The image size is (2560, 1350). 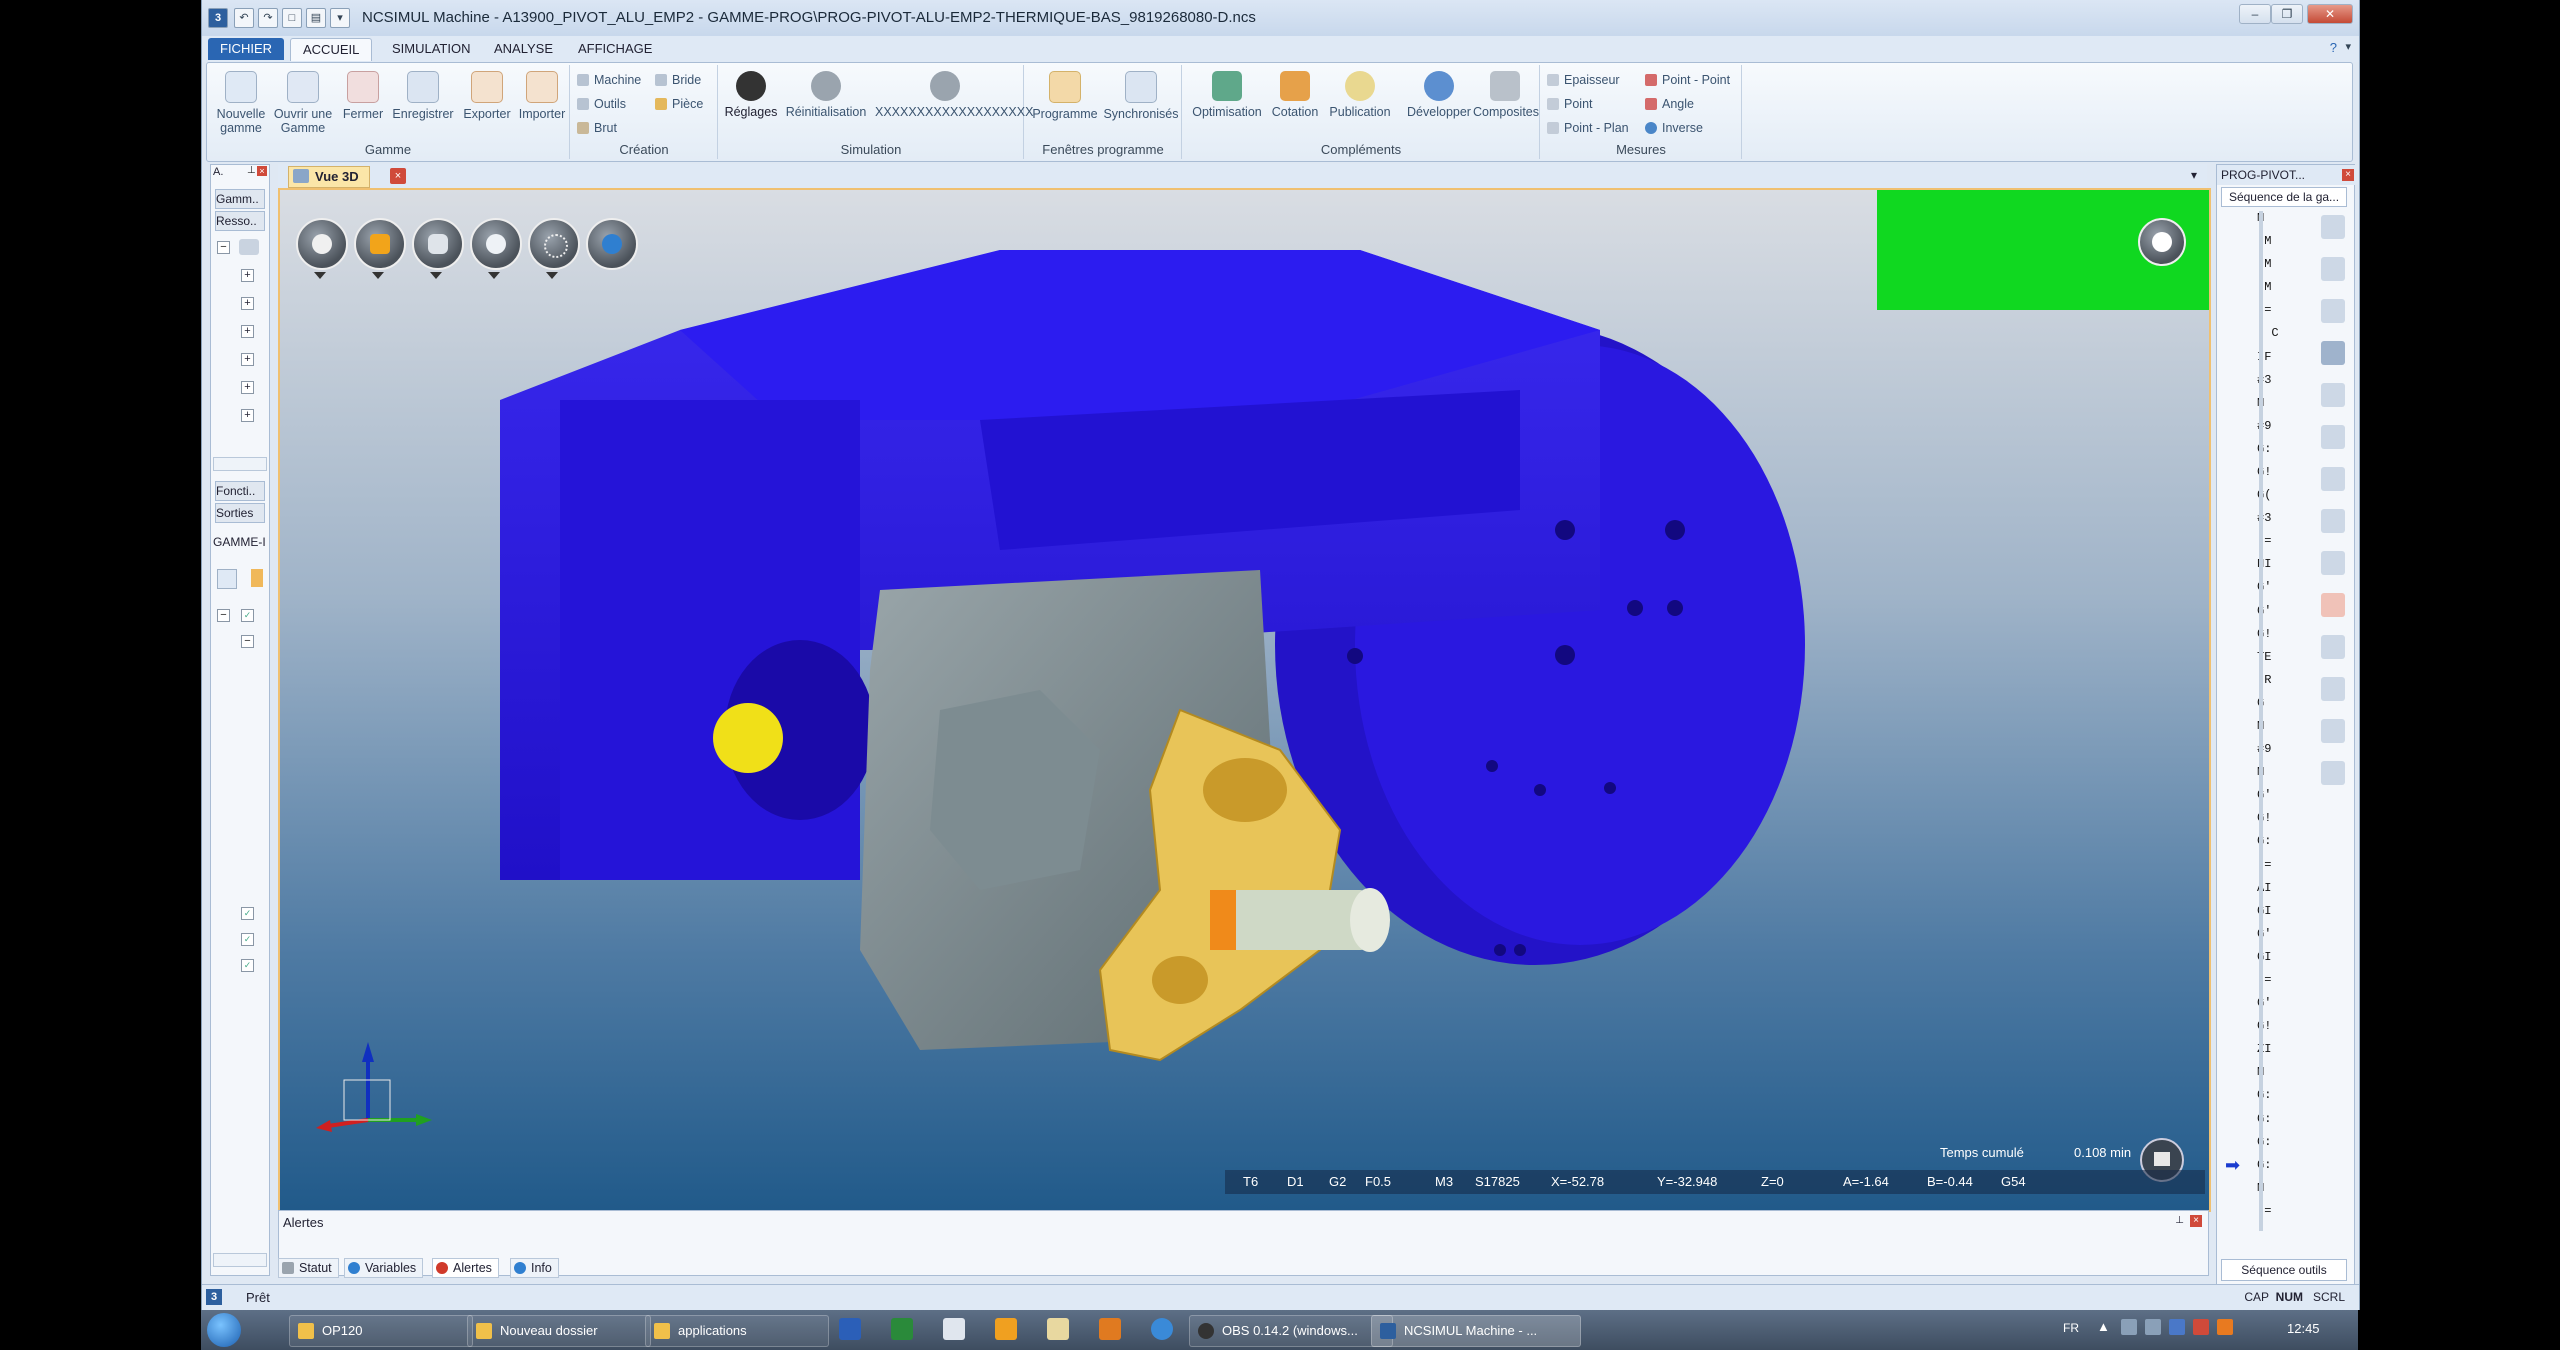 What do you see at coordinates (494, 275) in the screenshot?
I see `zoom-dropdown` at bounding box center [494, 275].